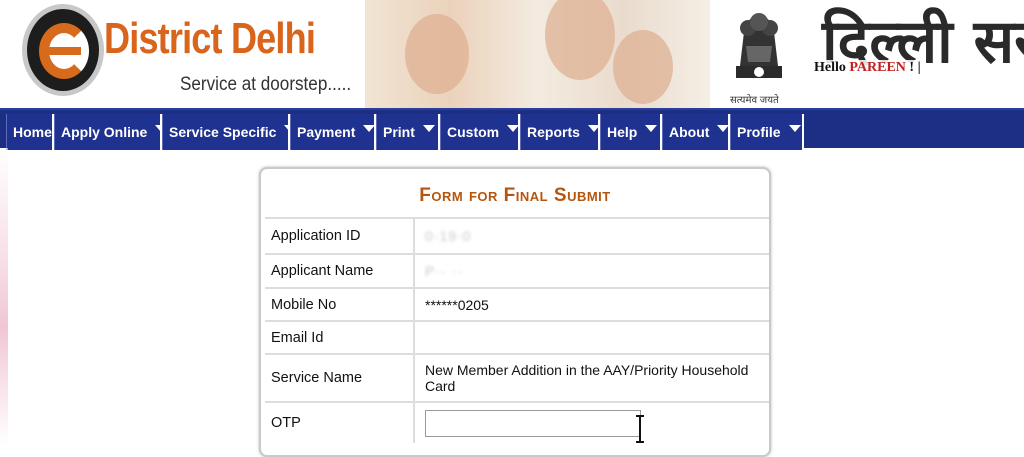 The height and width of the screenshot is (457, 1024). I want to click on nav-item-label: Apply Online, so click(104, 132).